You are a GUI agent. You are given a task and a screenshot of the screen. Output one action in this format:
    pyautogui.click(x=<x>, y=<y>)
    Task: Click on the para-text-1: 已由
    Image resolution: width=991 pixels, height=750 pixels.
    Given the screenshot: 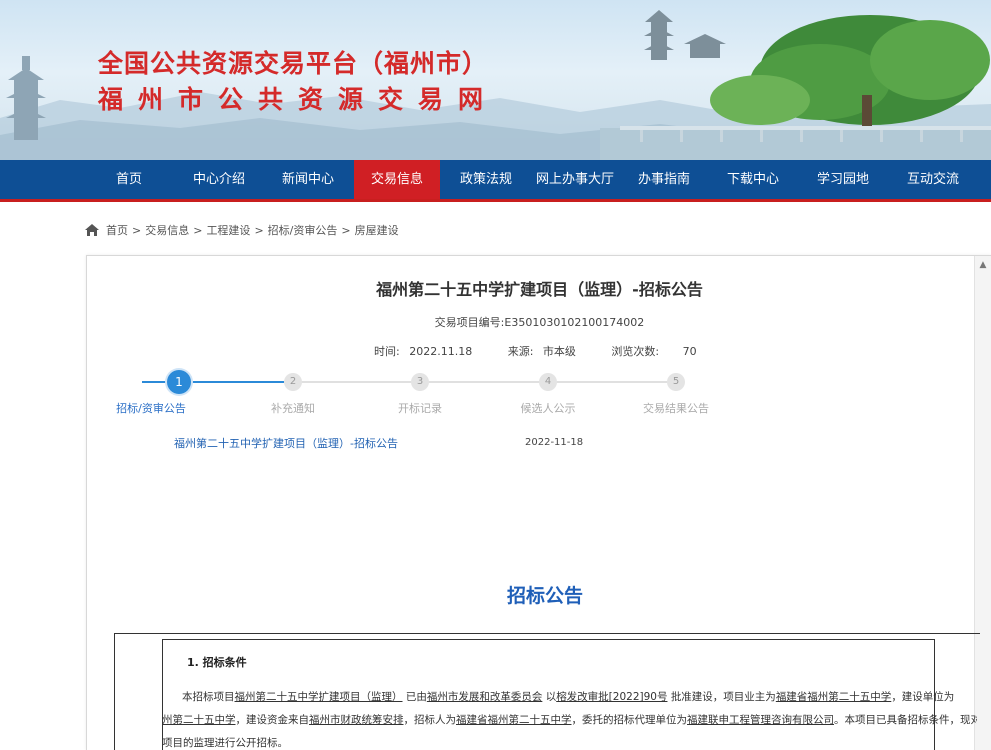 What is the action you would take?
    pyautogui.click(x=416, y=697)
    